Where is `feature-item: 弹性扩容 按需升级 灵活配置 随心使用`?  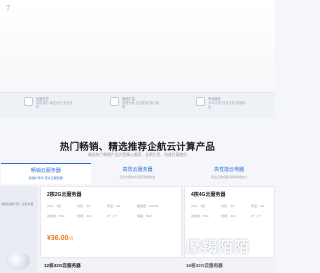 feature-item: 弹性扩容 按需升级 灵活配置 随心使用 is located at coordinates (136, 103).